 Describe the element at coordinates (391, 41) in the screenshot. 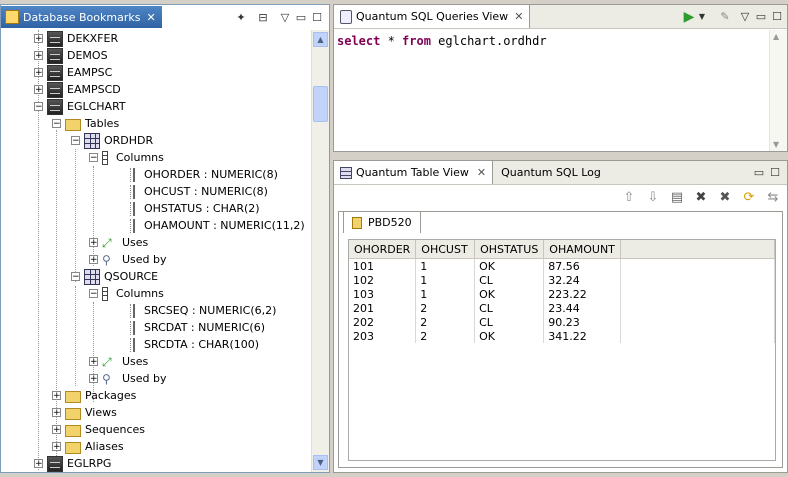

I see `sql-text: *` at that location.